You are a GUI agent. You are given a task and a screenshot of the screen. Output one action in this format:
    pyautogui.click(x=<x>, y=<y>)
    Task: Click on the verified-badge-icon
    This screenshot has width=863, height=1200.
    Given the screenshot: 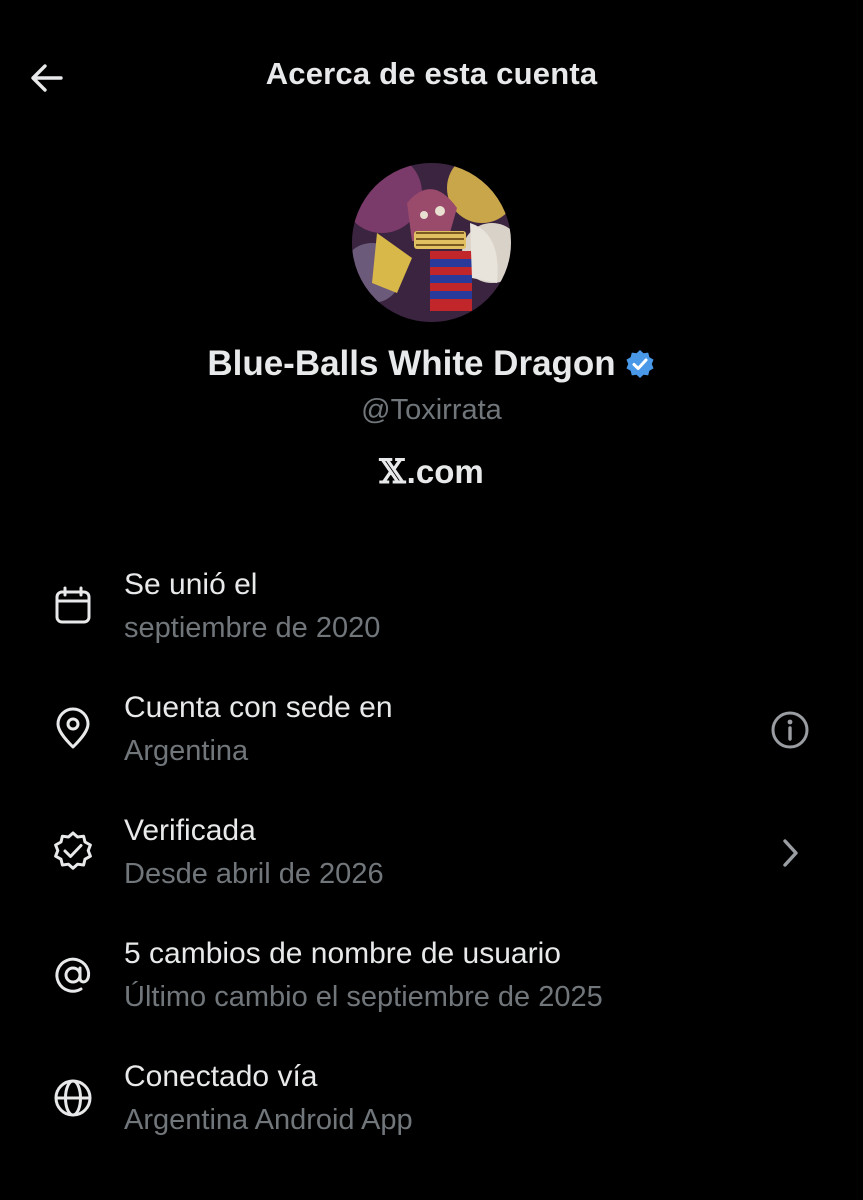 What is the action you would take?
    pyautogui.click(x=640, y=364)
    